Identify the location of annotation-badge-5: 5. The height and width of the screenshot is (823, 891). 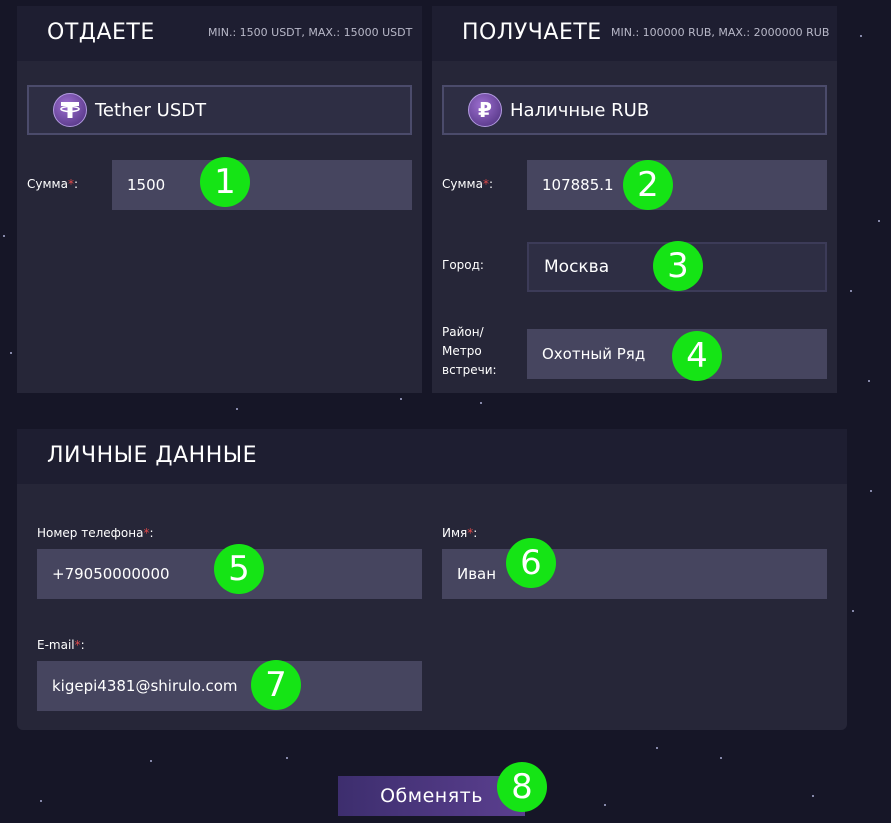
(239, 569).